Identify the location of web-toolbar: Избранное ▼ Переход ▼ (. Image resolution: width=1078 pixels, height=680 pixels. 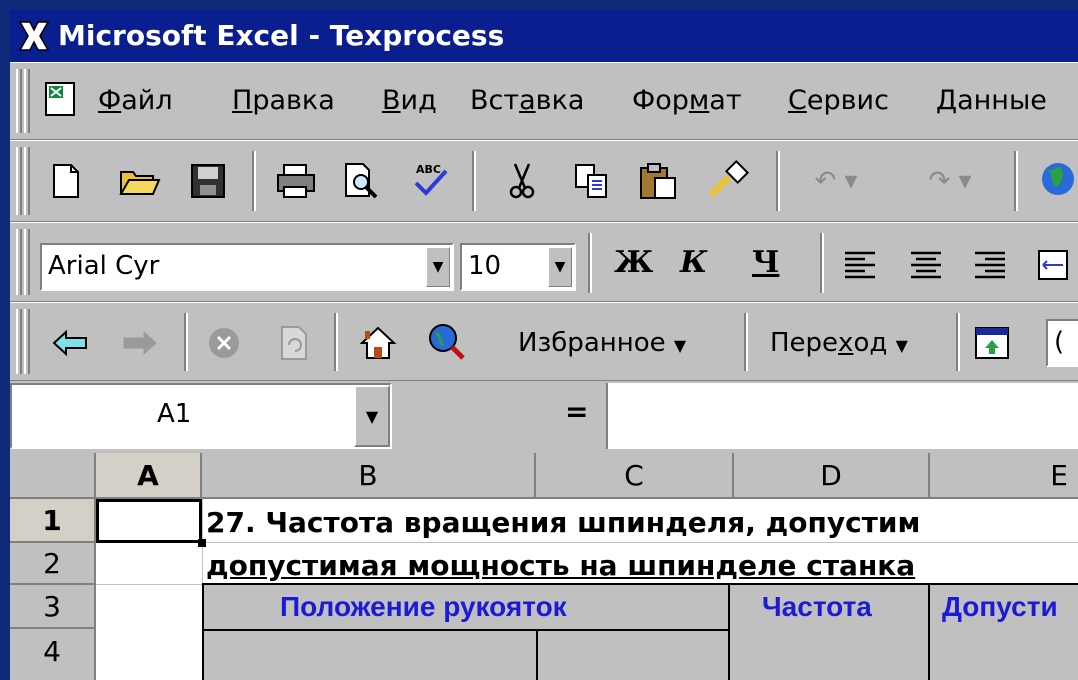
(544, 341).